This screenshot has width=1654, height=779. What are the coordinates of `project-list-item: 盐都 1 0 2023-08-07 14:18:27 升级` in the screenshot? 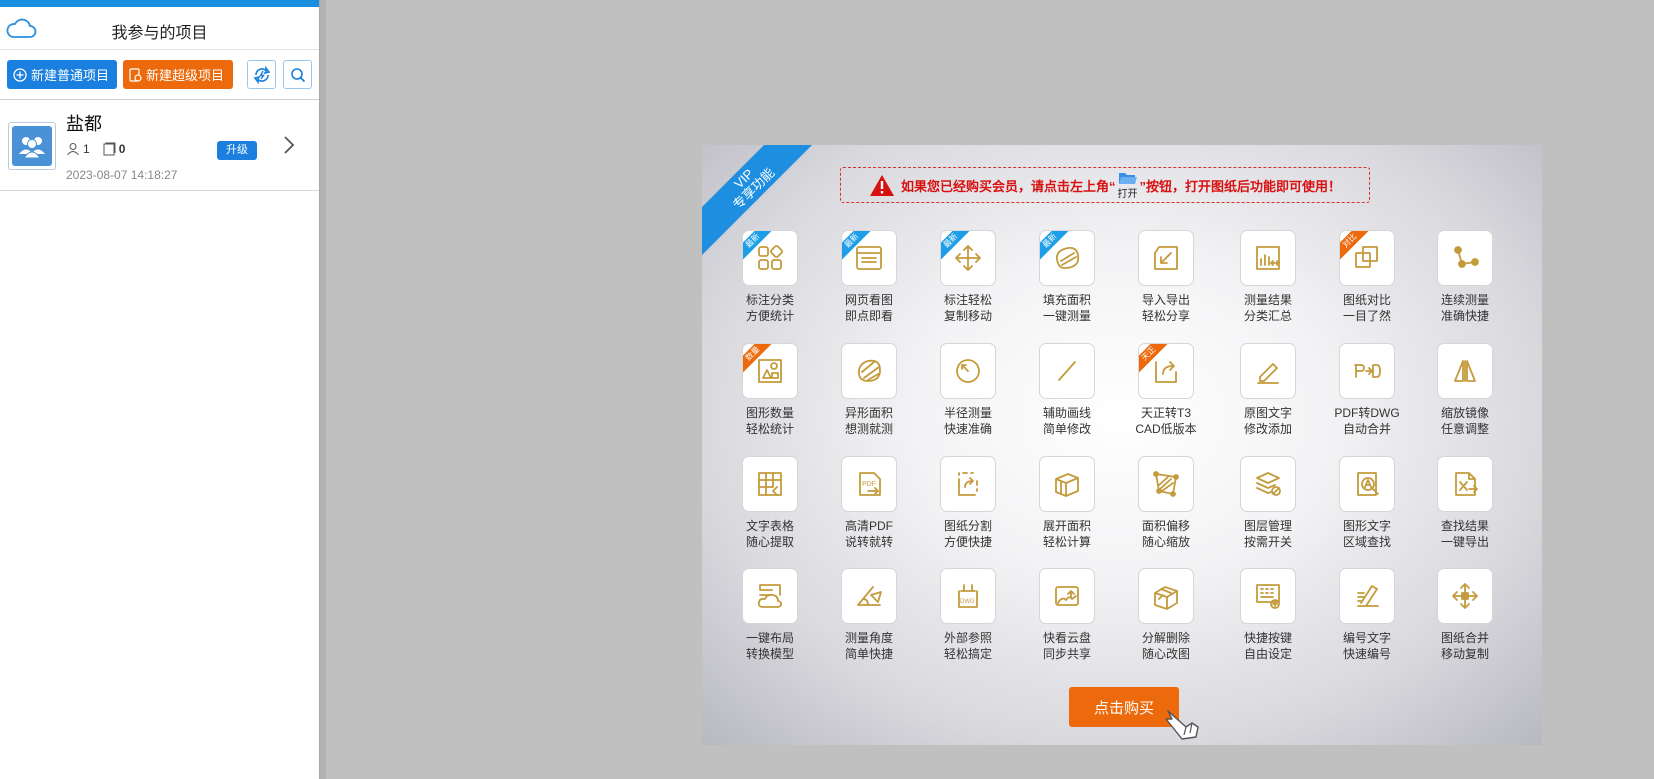 It's located at (159, 145).